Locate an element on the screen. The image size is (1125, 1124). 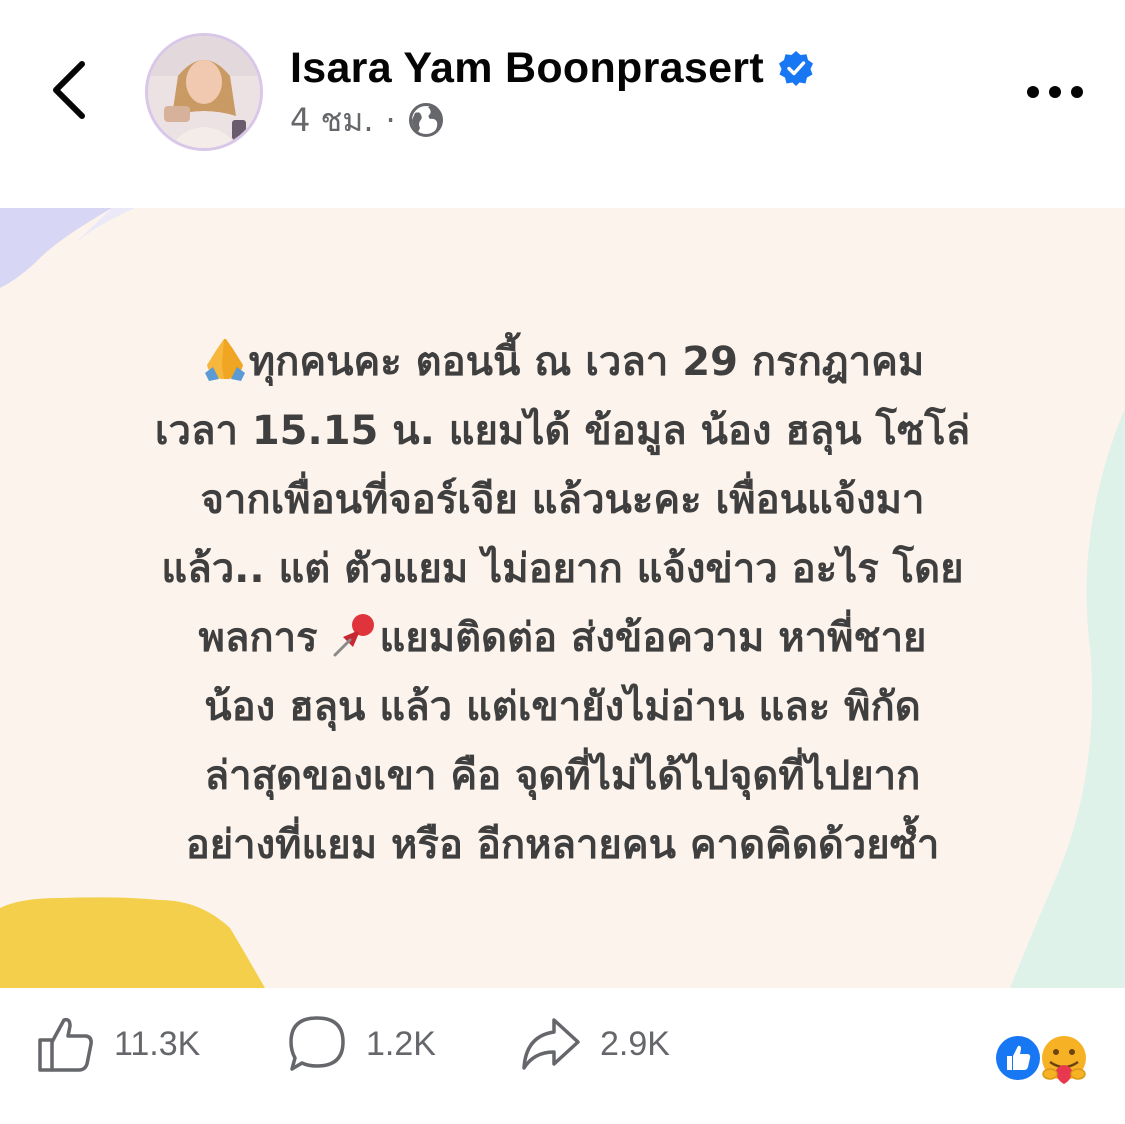
post-line-5a-text: พลการ is located at coordinates (258, 638).